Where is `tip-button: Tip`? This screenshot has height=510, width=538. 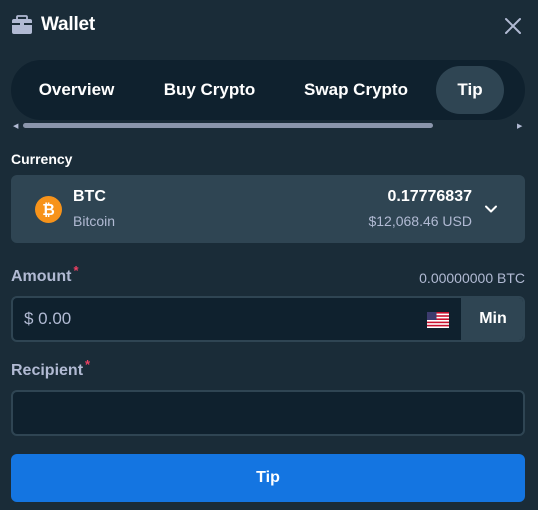
tip-button: Tip is located at coordinates (268, 478).